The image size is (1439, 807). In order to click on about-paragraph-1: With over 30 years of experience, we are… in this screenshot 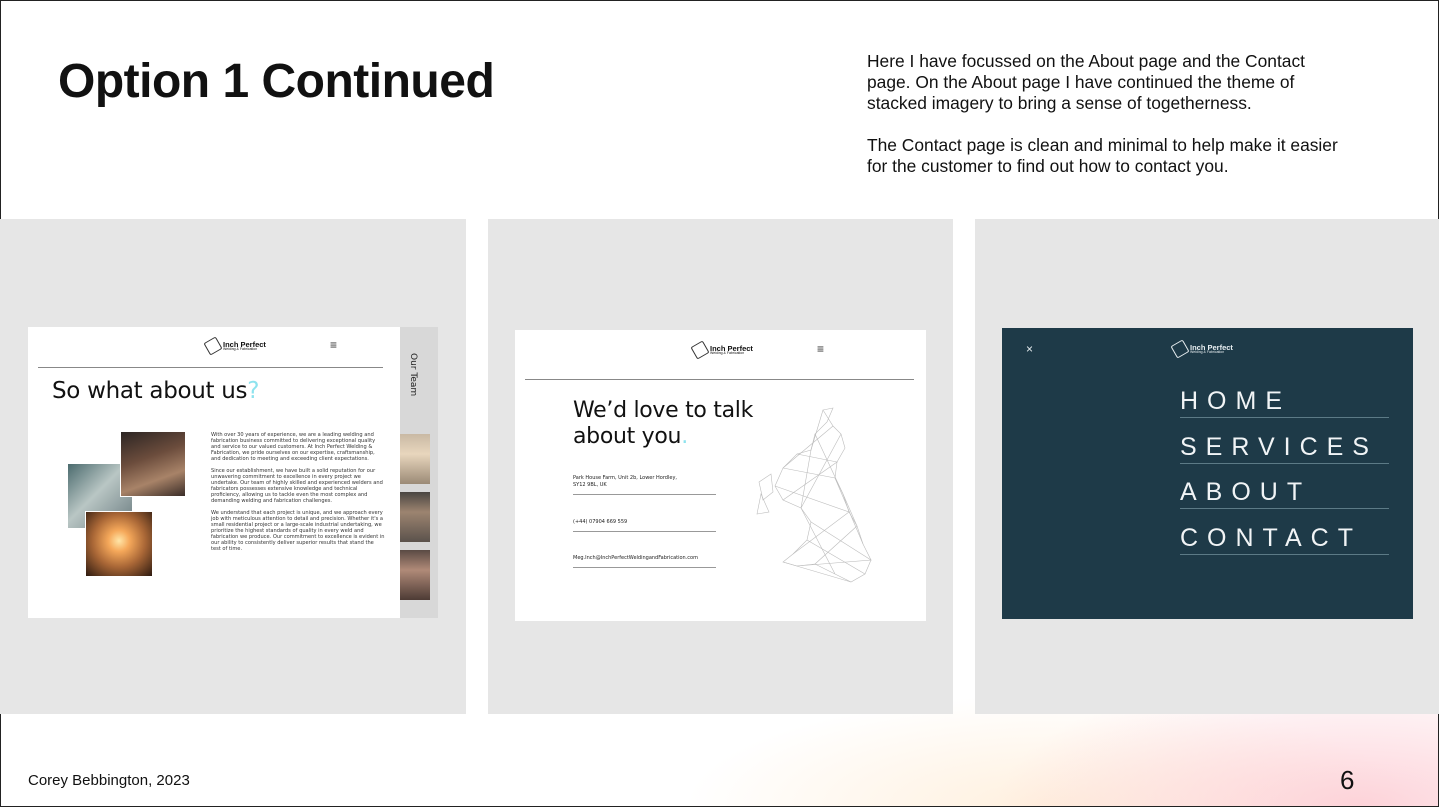, I will do `click(293, 447)`.